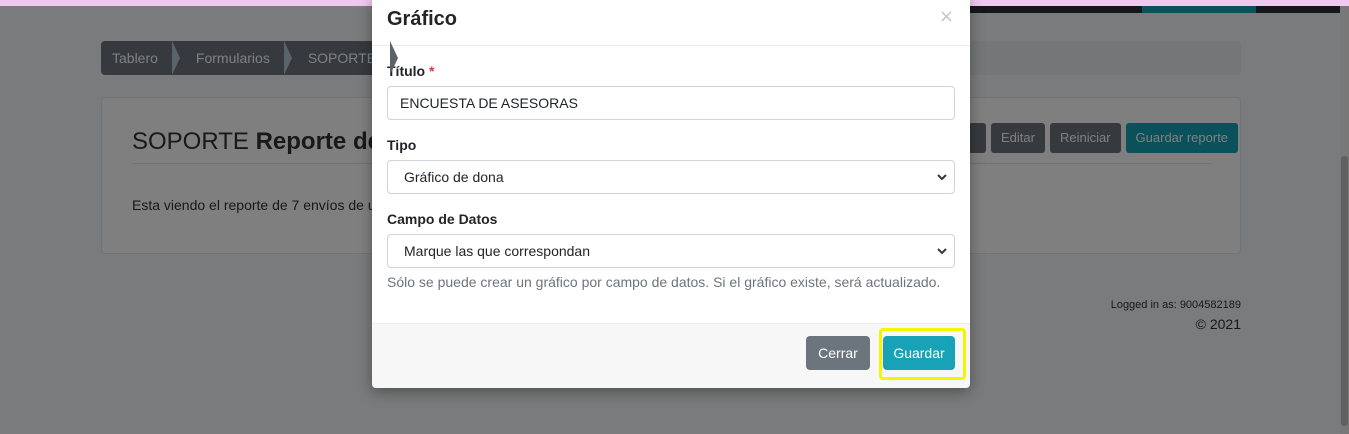  I want to click on data-field-select-value: Marque las que correspondan, so click(497, 251).